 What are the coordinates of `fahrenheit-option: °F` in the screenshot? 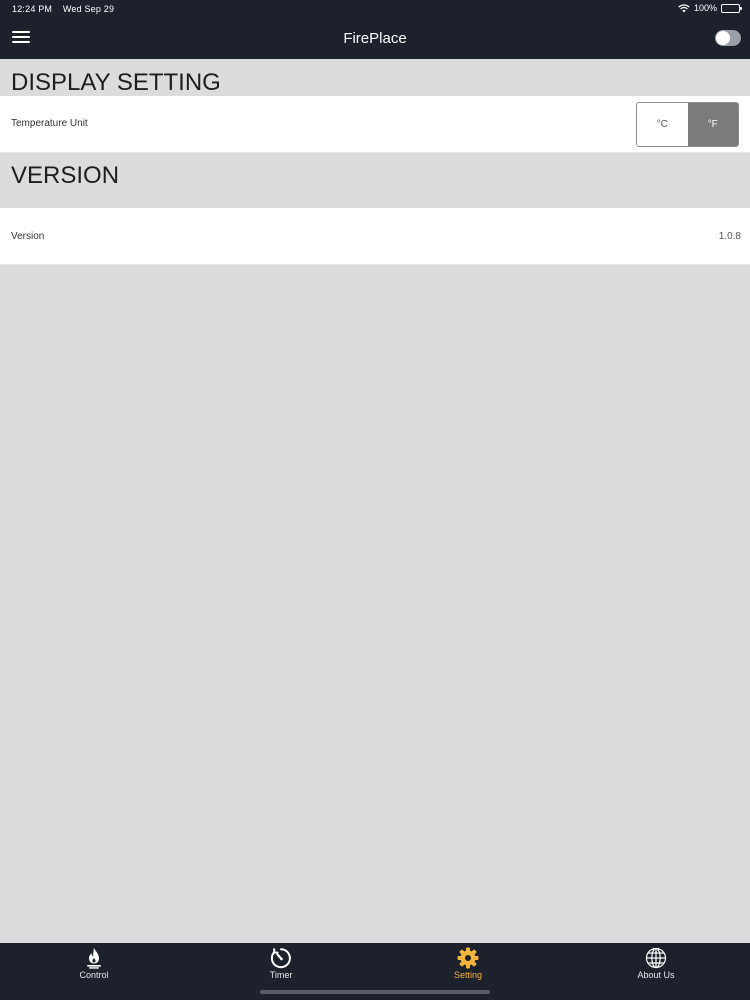 It's located at (712, 124).